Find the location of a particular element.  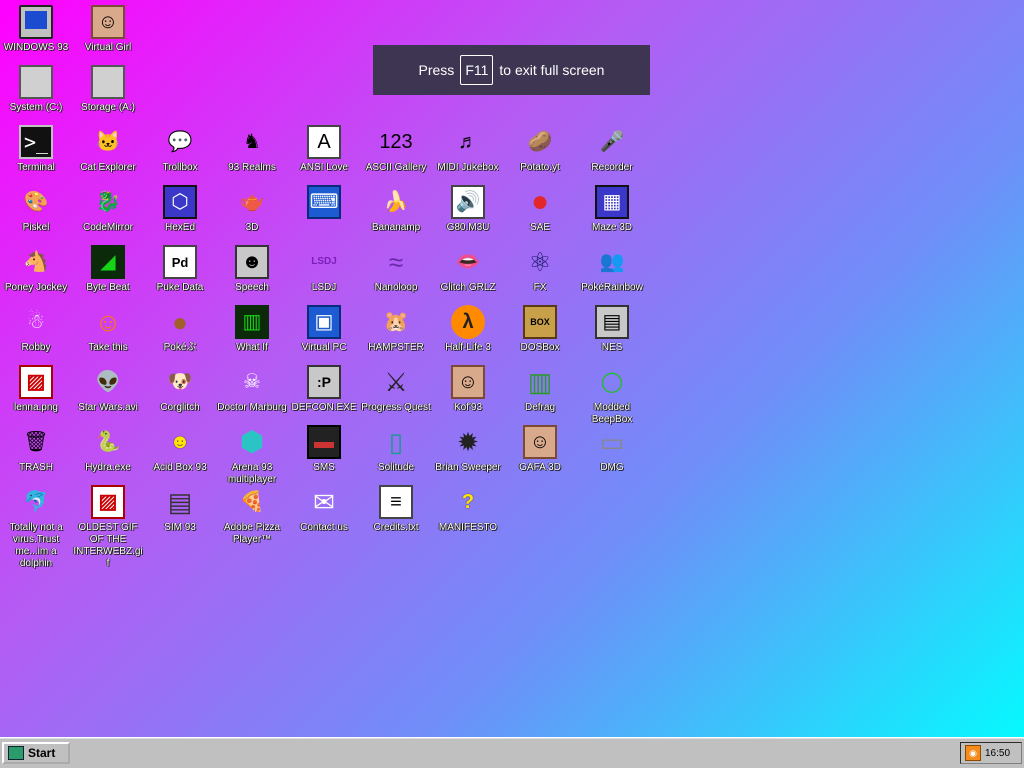

desktop-icon-what-if: ▥ What If is located at coordinates (252, 329).